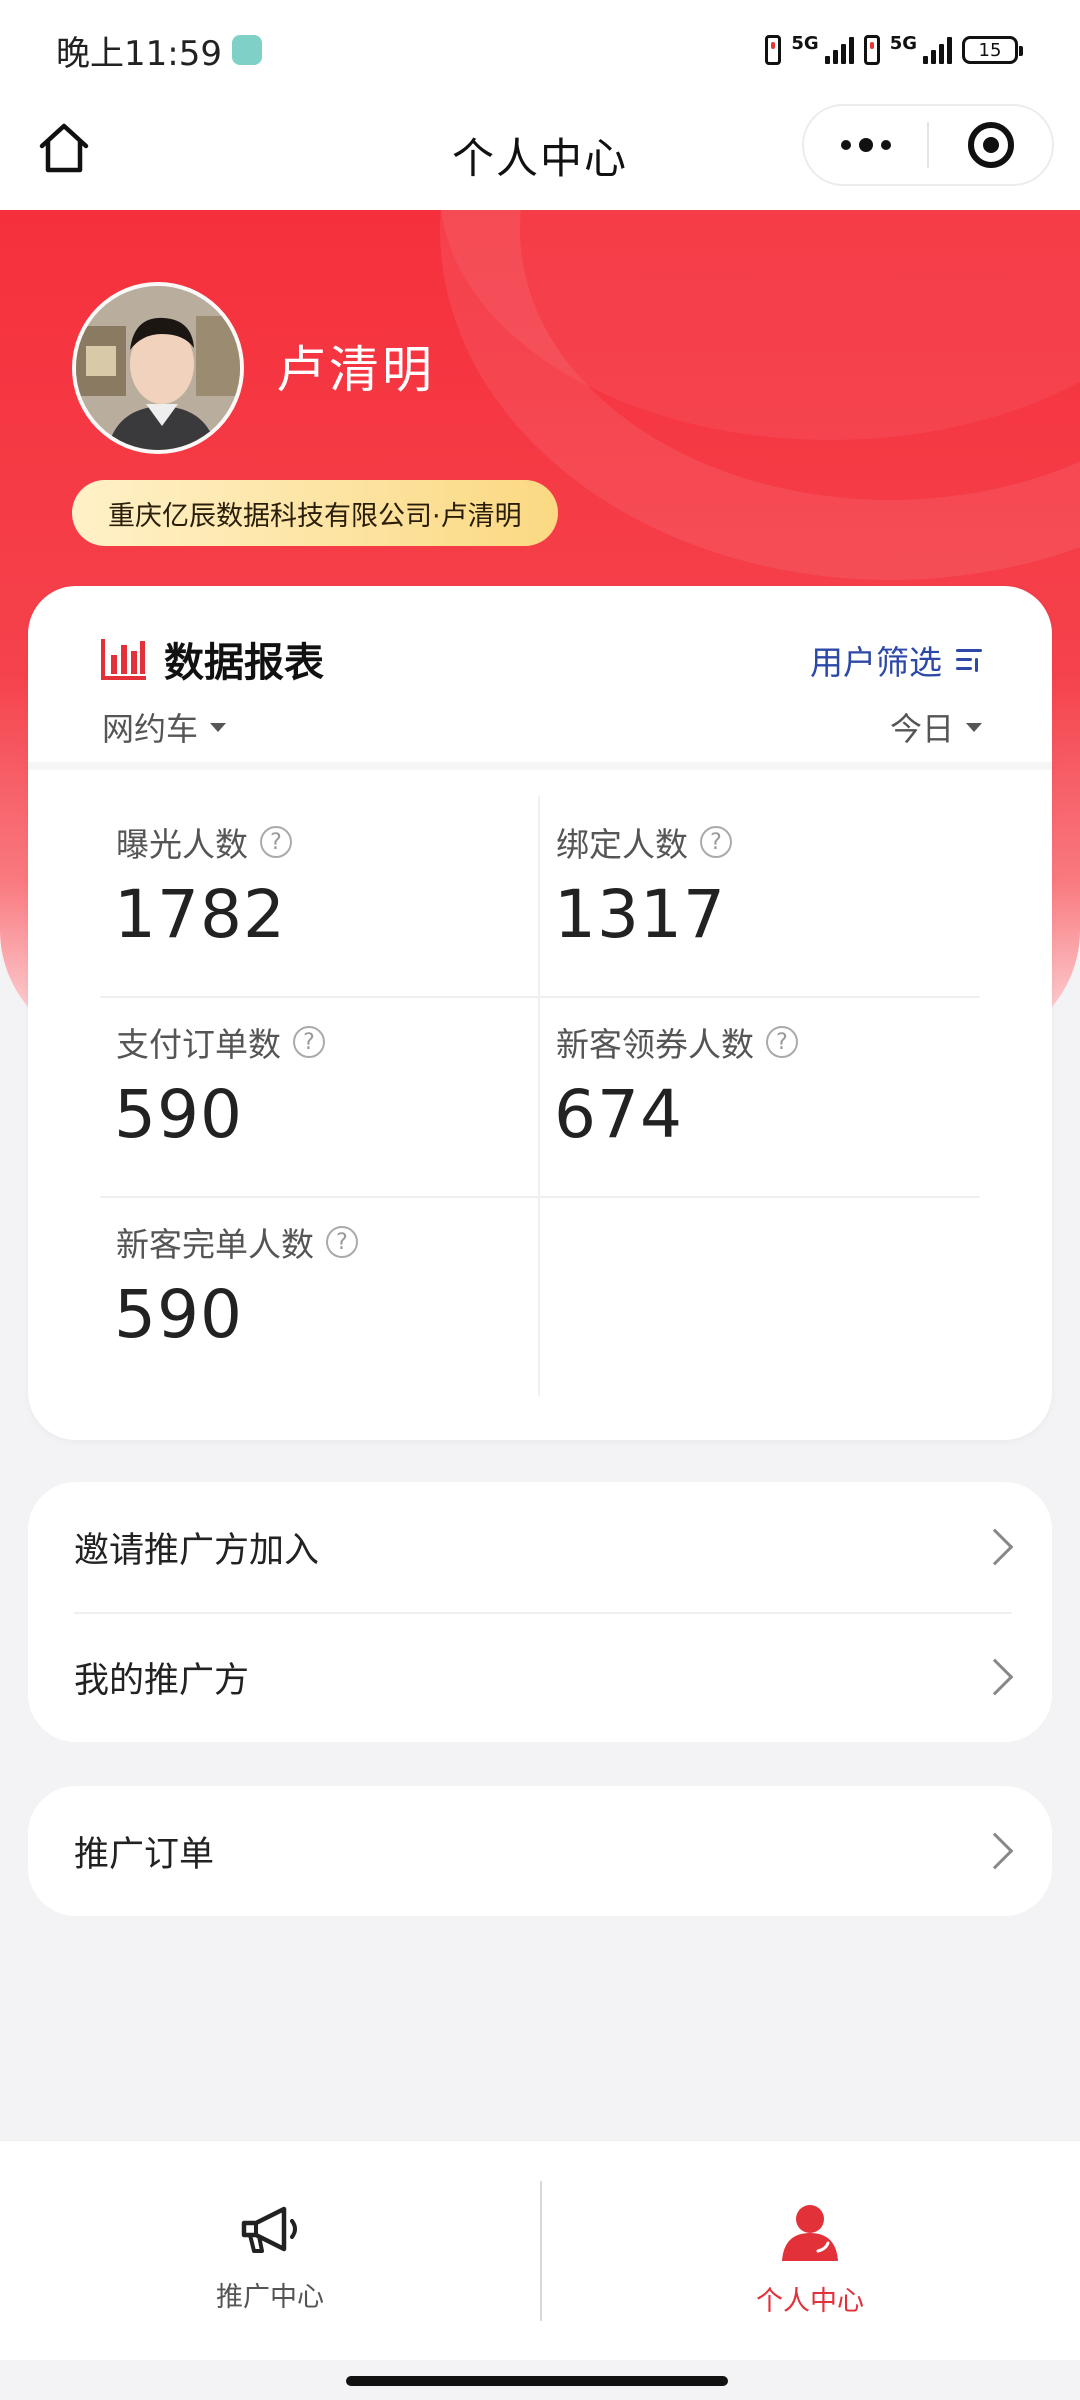  I want to click on period-value: 今日, so click(921, 729).